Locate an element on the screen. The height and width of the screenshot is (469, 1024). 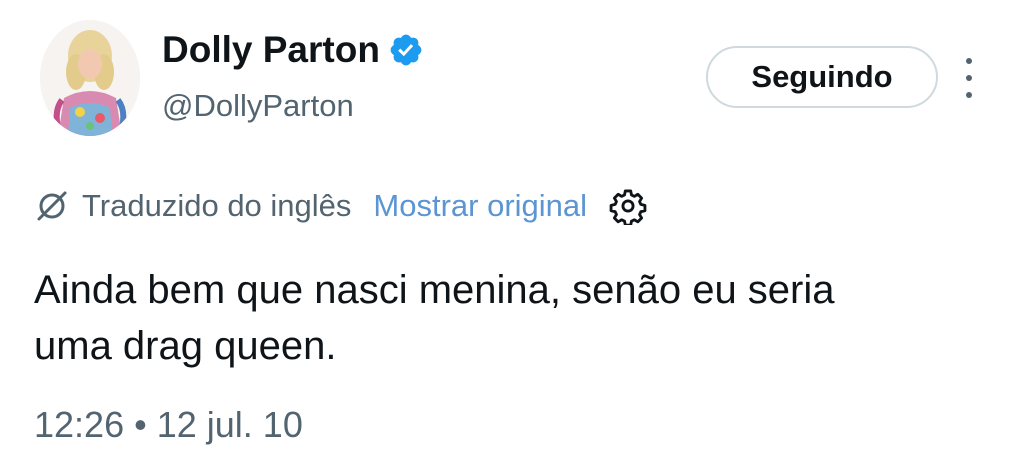
avatar is located at coordinates (90, 78).